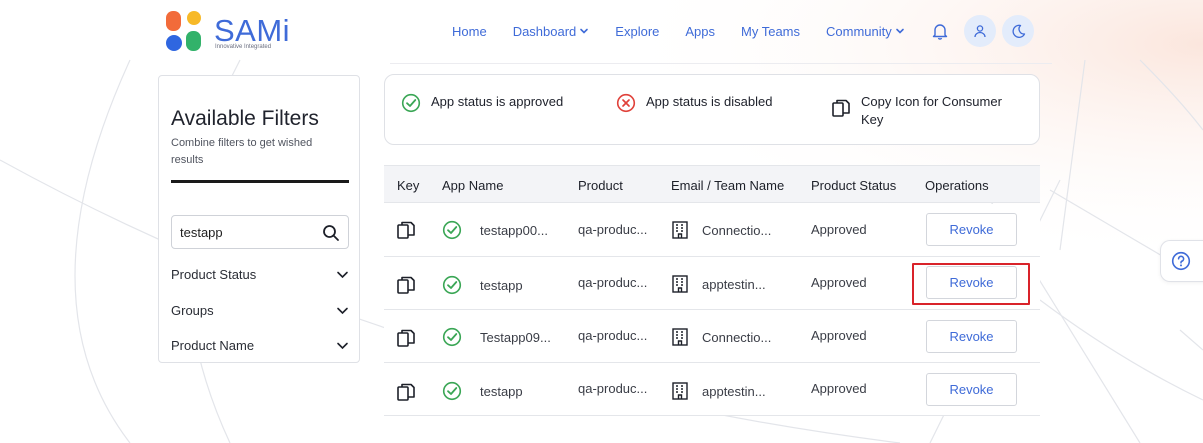 Image resolution: width=1203 pixels, height=443 pixels. What do you see at coordinates (244, 232) in the screenshot?
I see `search-input` at bounding box center [244, 232].